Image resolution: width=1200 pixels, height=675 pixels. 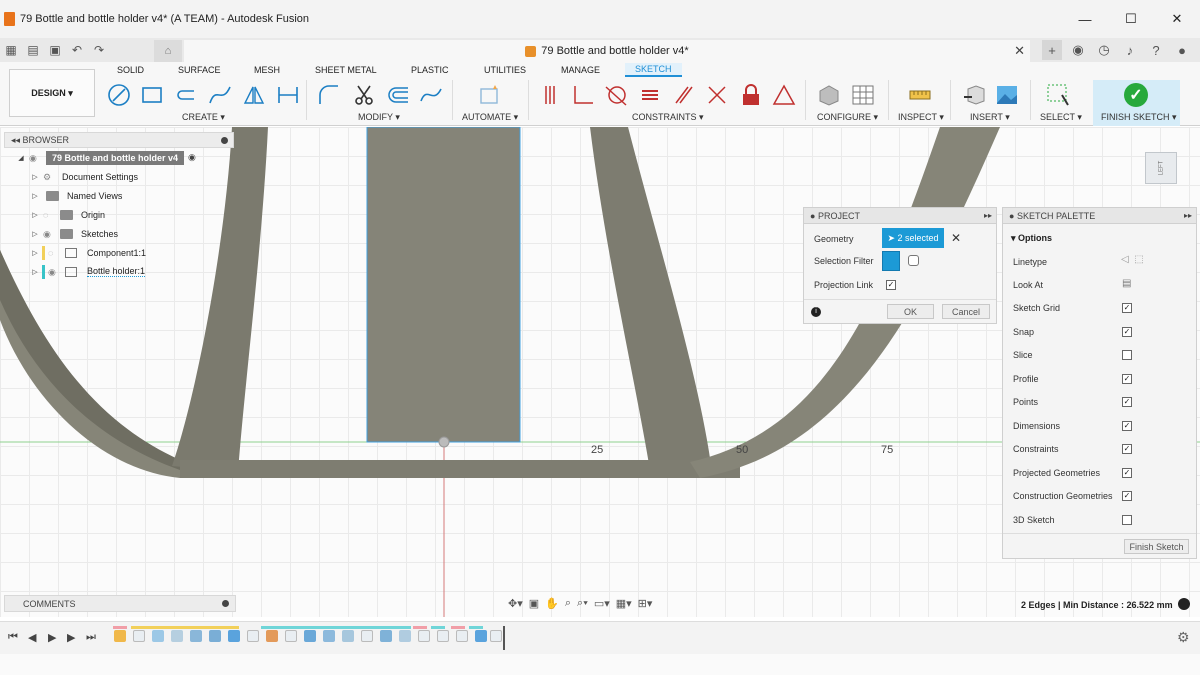 What do you see at coordinates (582, 603) in the screenshot?
I see `fit-icon: ⌕▾` at bounding box center [582, 603].